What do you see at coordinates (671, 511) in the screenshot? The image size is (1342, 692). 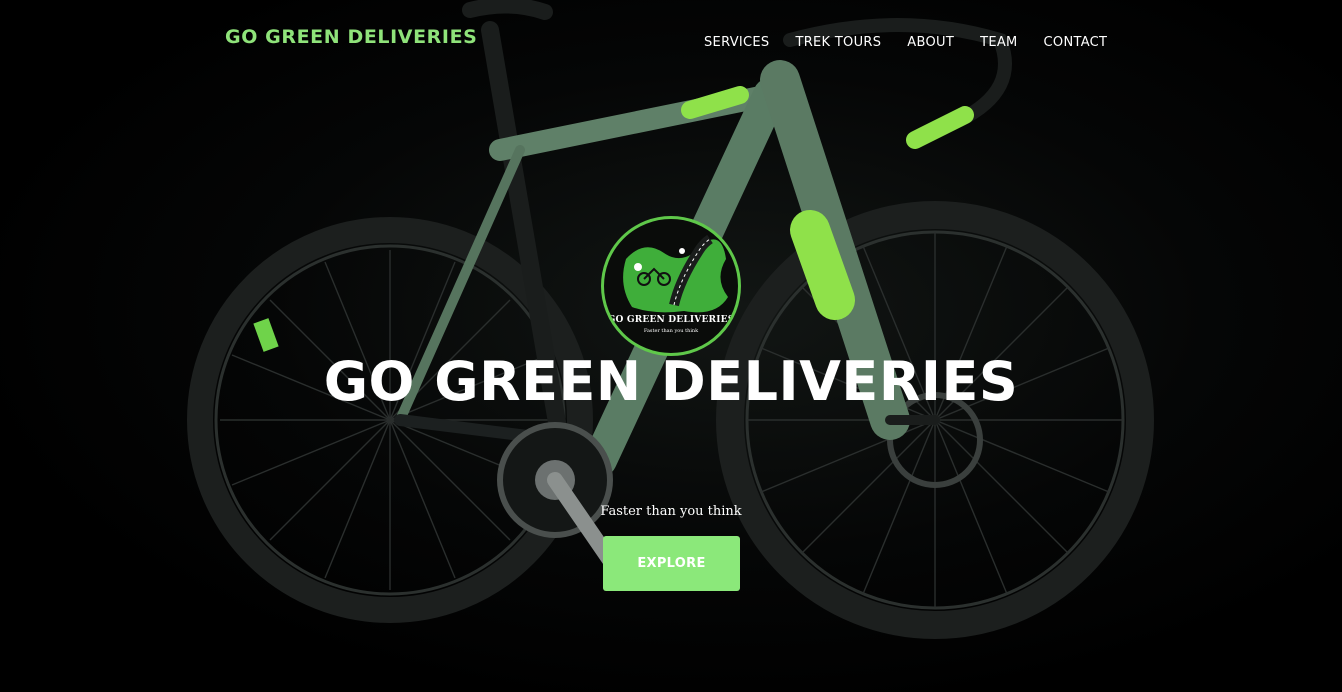 I see `hero-tagline: Faster than you think` at bounding box center [671, 511].